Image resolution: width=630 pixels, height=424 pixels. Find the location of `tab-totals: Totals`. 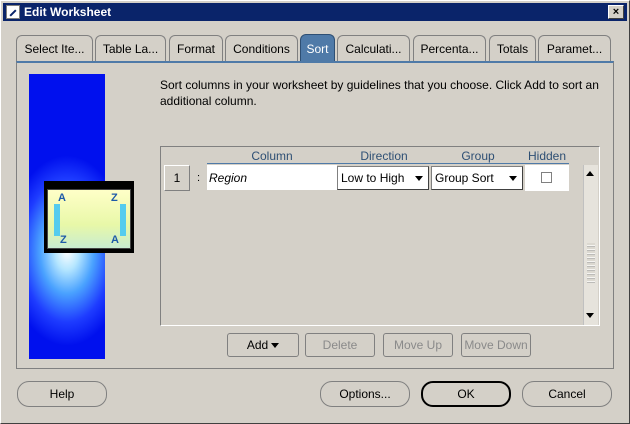

tab-totals: Totals is located at coordinates (512, 48).